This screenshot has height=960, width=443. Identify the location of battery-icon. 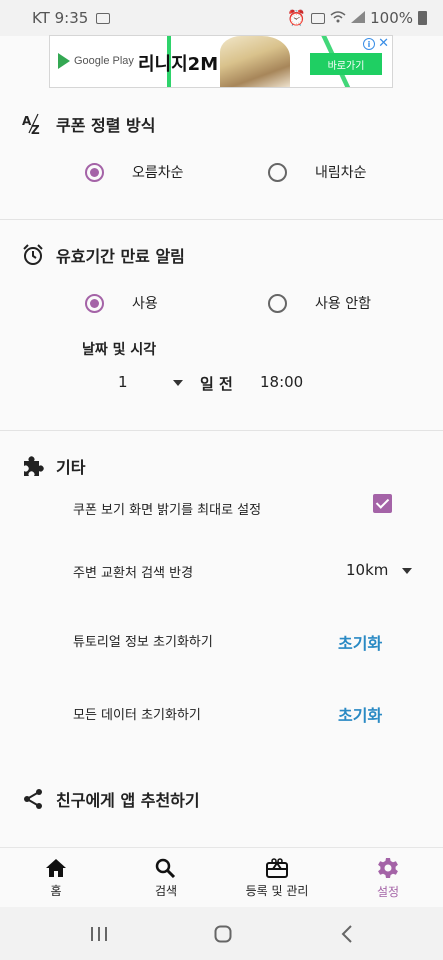
(422, 18).